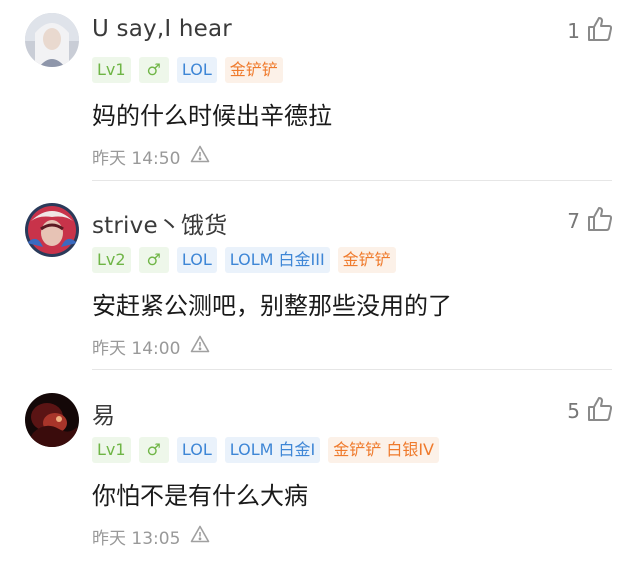  I want to click on comment-meta: 昨天 14:50, so click(151, 156).